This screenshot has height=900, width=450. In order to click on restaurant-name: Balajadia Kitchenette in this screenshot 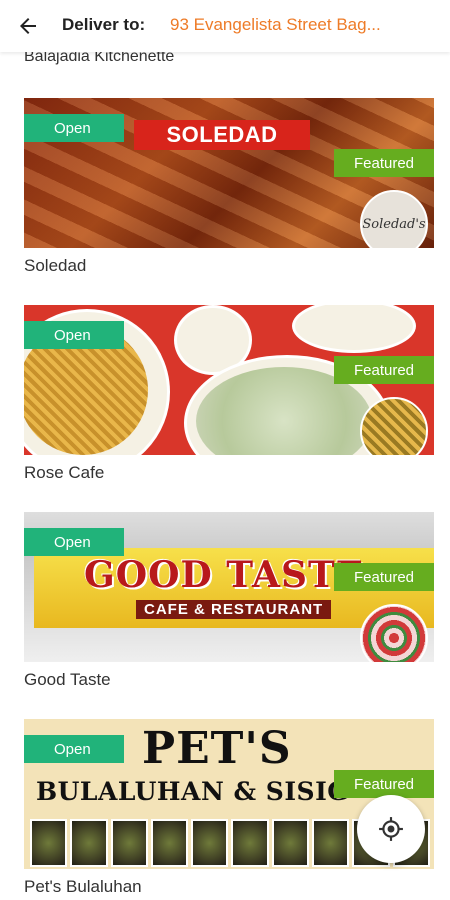, I will do `click(99, 59)`.